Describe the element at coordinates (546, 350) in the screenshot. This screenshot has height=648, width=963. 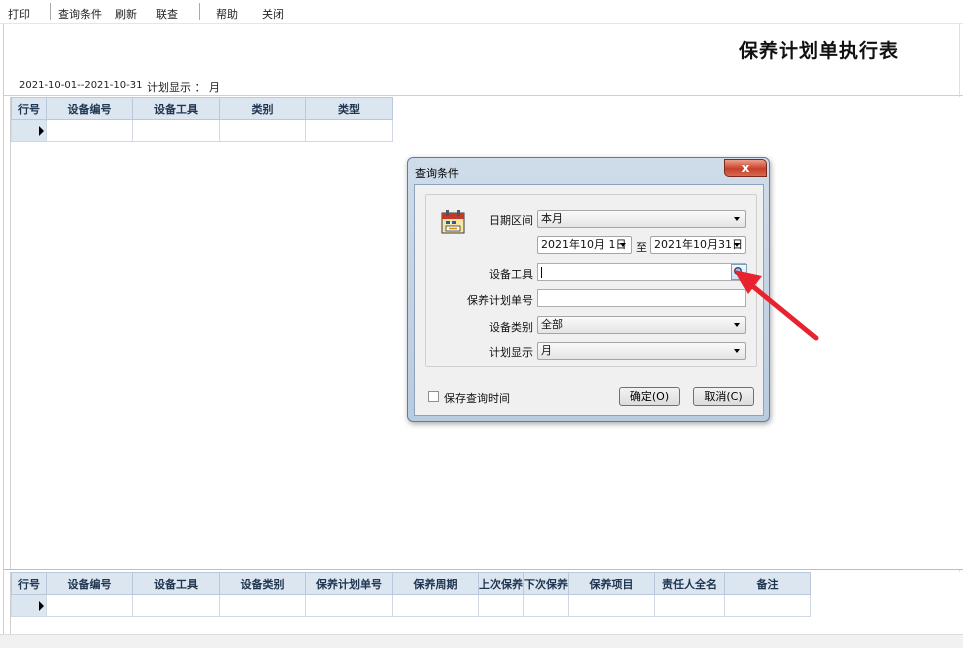
I see `plan-display-value: 月` at that location.